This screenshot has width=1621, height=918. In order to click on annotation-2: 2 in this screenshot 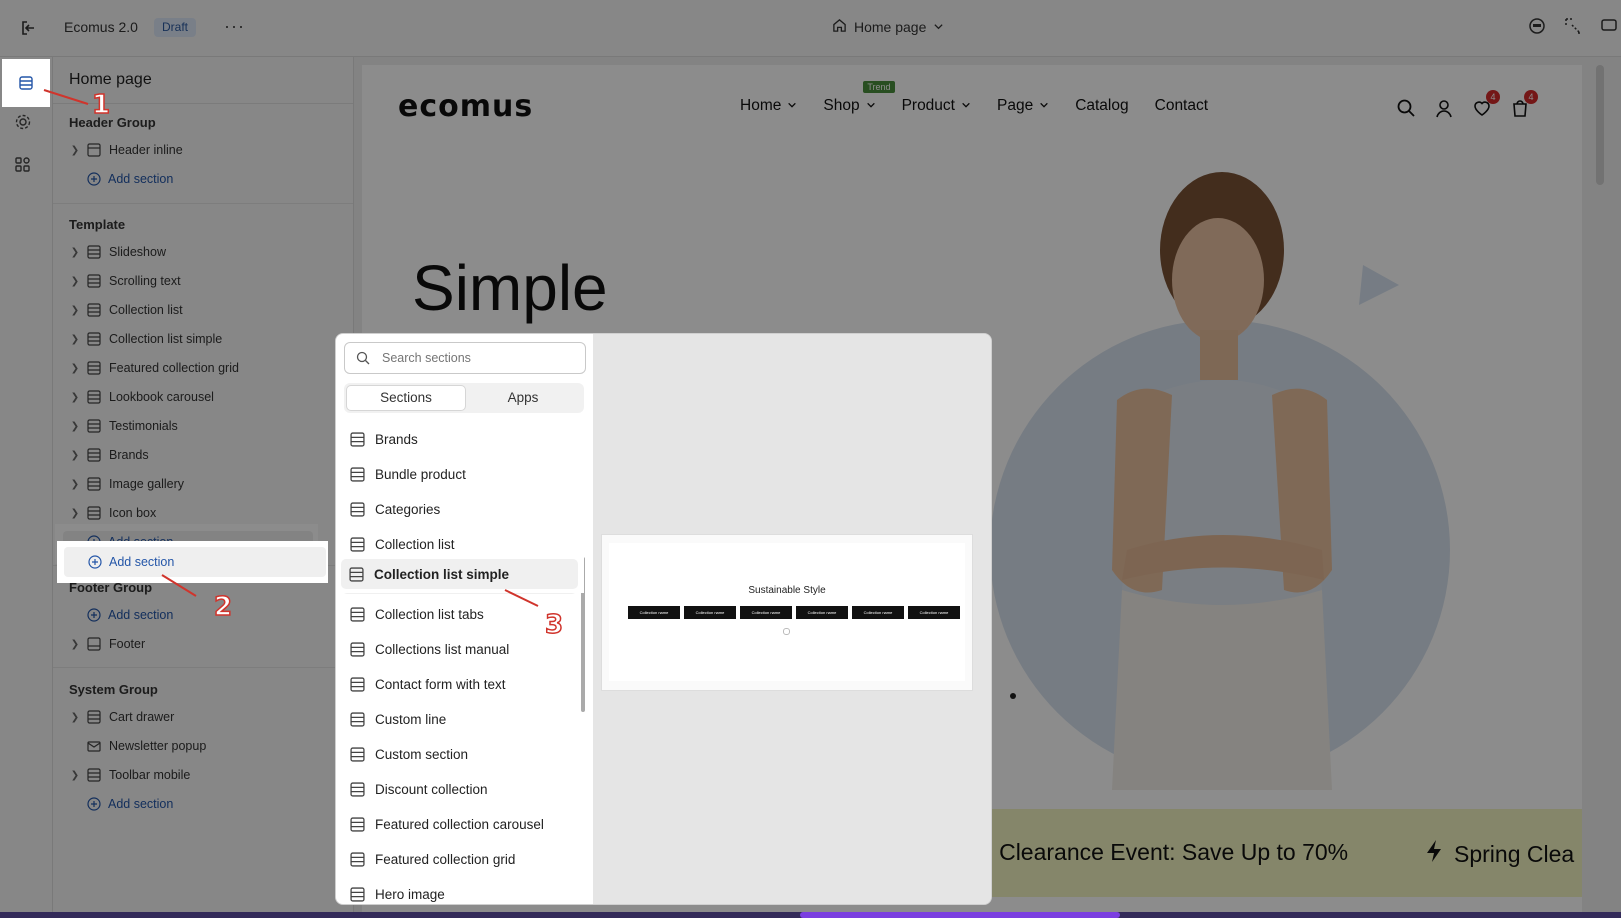, I will do `click(223, 607)`.